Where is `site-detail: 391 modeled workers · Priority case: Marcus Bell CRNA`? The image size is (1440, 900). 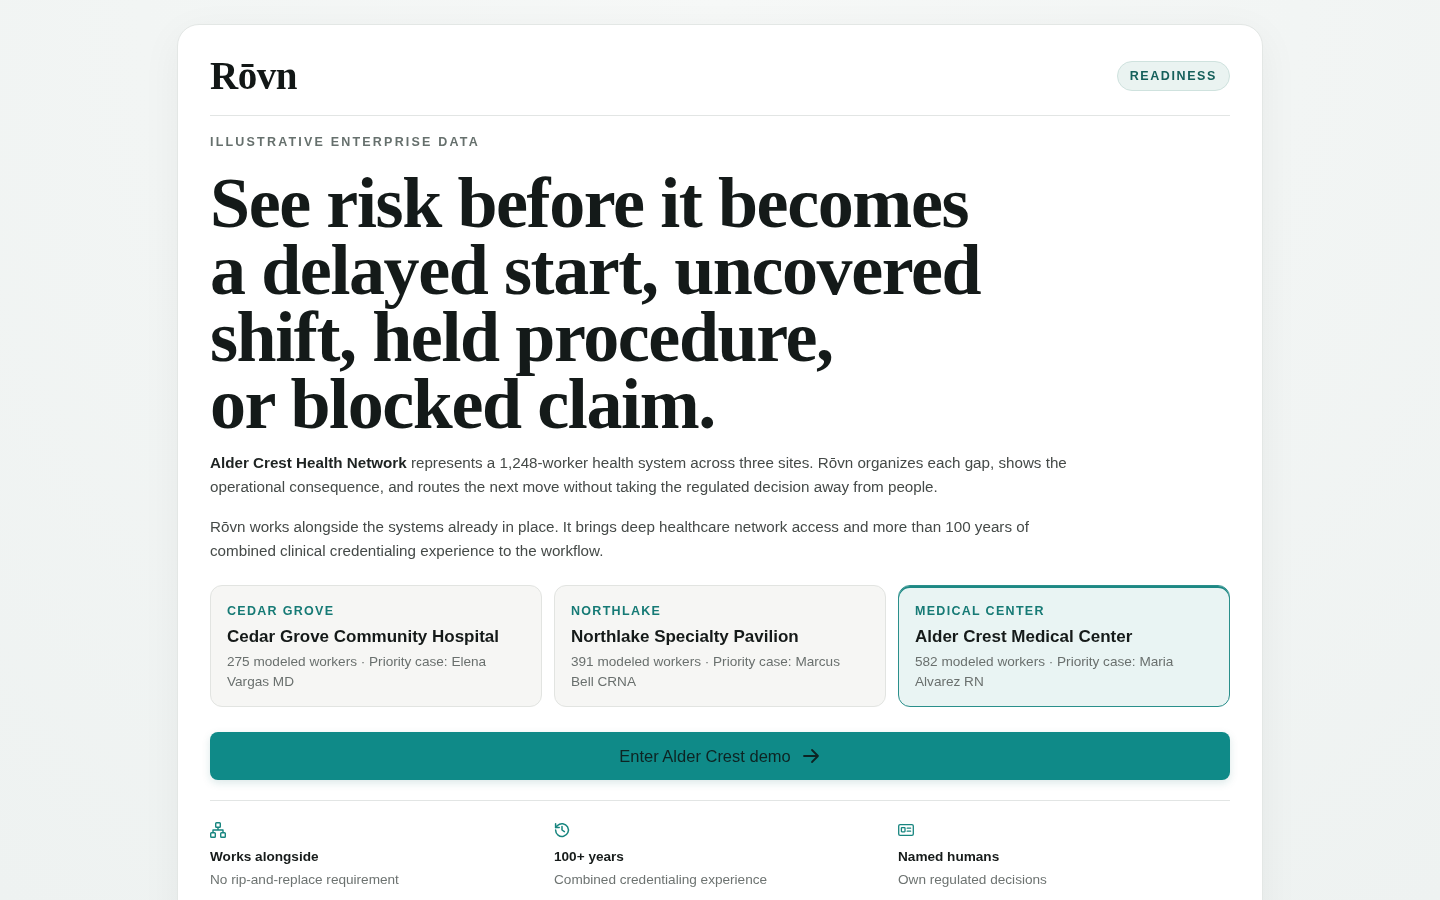 site-detail: 391 modeled workers · Priority case: Marcus Bell CRNA is located at coordinates (706, 672).